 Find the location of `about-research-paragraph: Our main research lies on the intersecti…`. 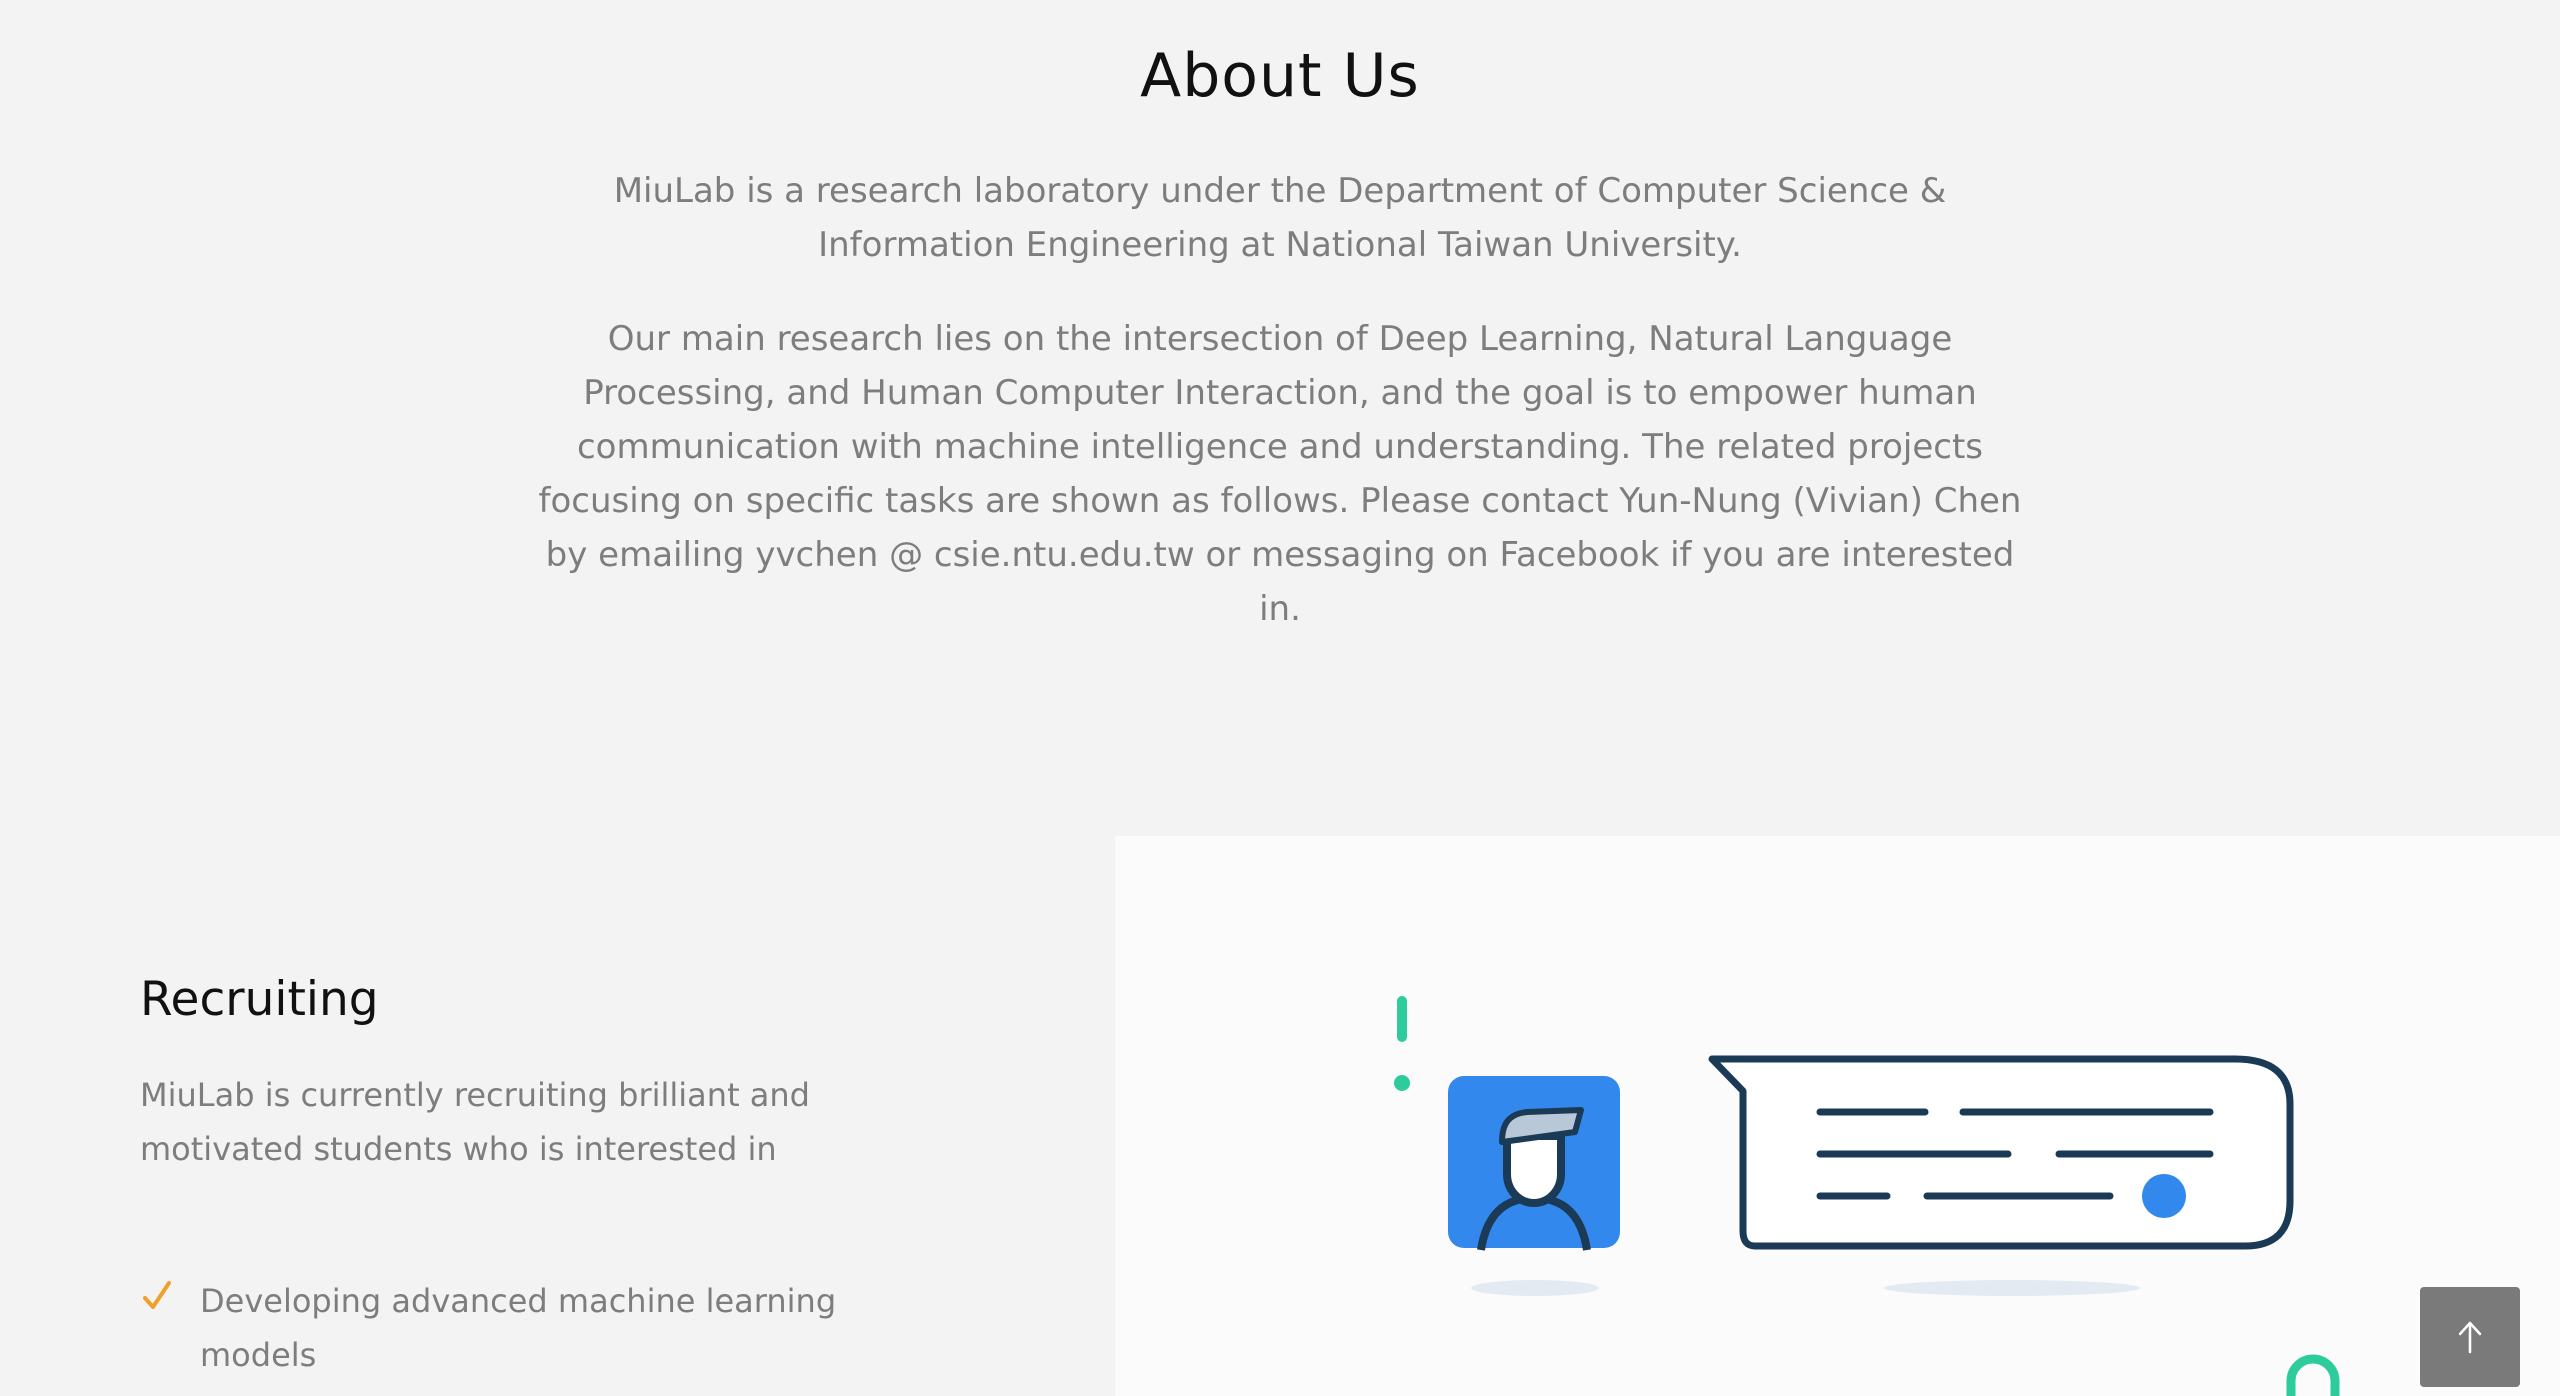

about-research-paragraph: Our main research lies on the intersecti… is located at coordinates (1280, 474).